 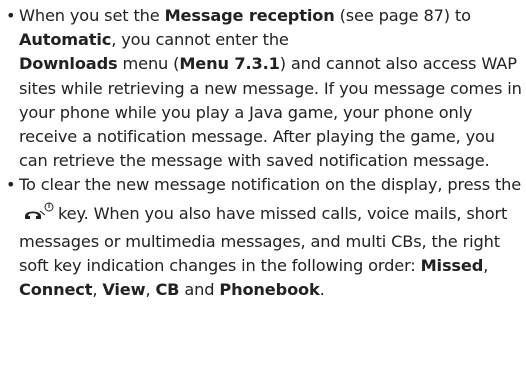 I want to click on key-line, so click(x=38, y=214).